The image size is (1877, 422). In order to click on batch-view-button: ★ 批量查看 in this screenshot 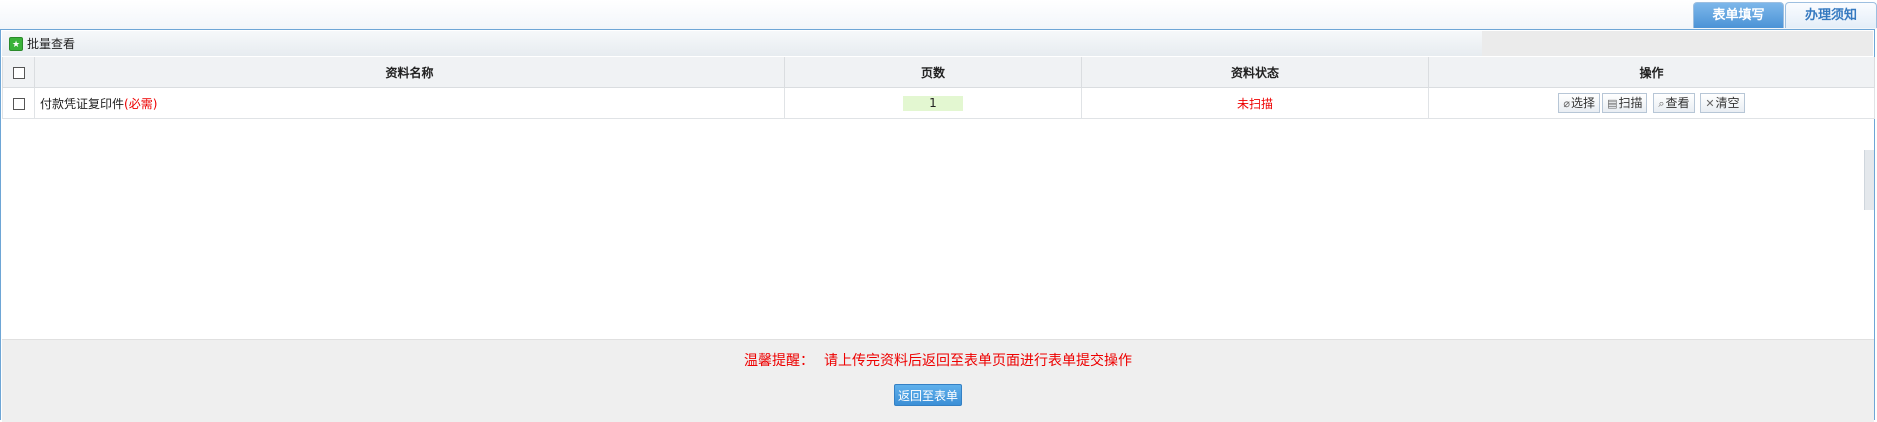, I will do `click(42, 44)`.